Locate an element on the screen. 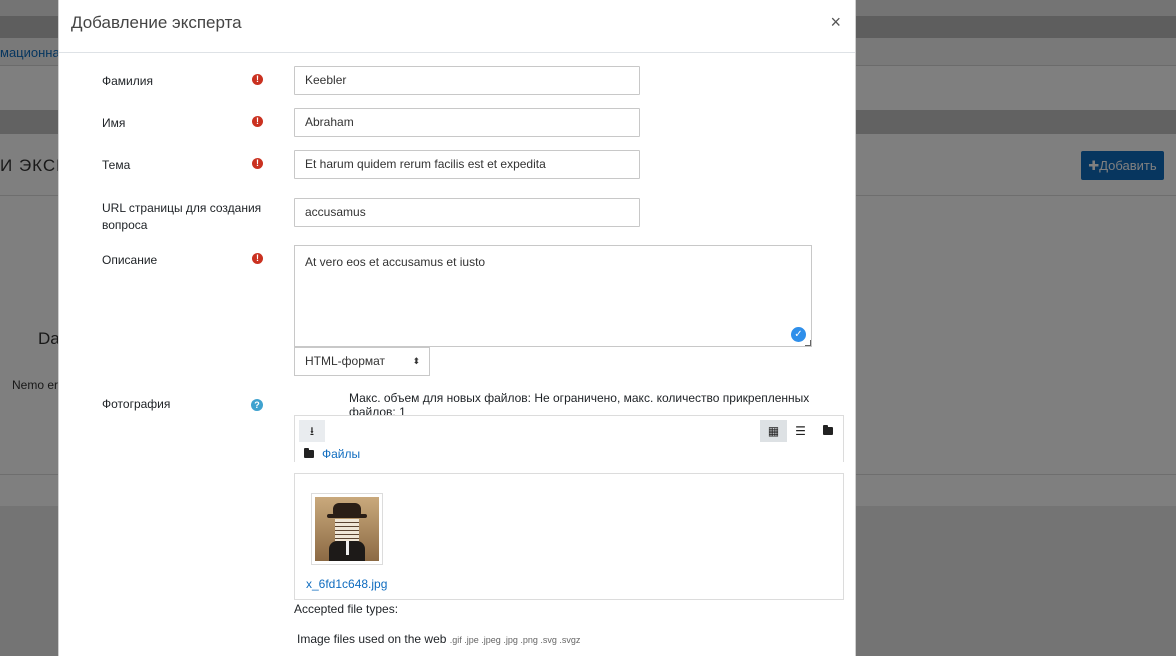 The image size is (1176, 656). url-label: URL страницы для создания вопроса is located at coordinates (182, 216).